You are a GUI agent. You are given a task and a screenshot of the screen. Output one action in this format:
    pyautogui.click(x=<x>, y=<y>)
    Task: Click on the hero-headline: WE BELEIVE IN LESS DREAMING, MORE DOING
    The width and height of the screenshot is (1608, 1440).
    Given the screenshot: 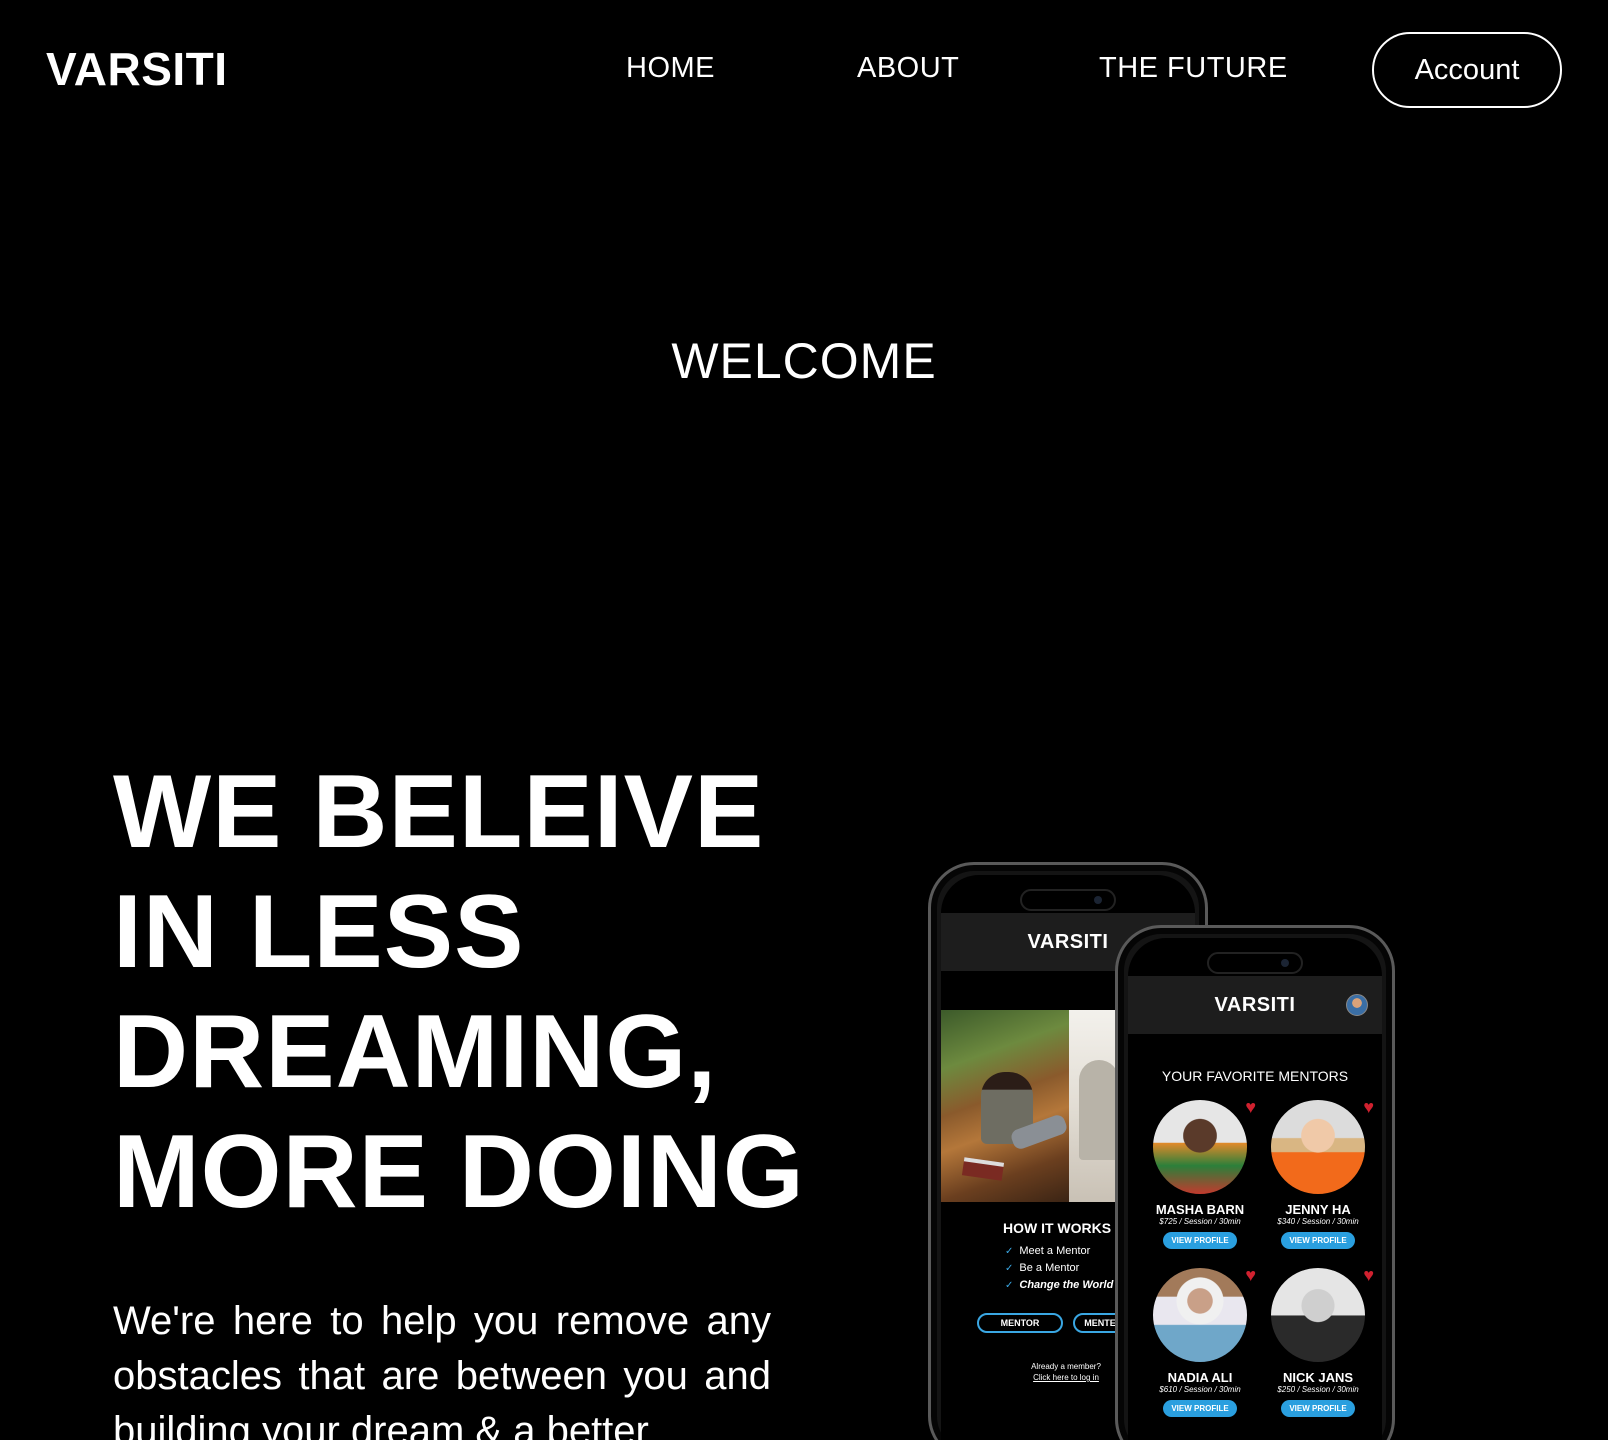 What is the action you would take?
    pyautogui.click(x=473, y=992)
    